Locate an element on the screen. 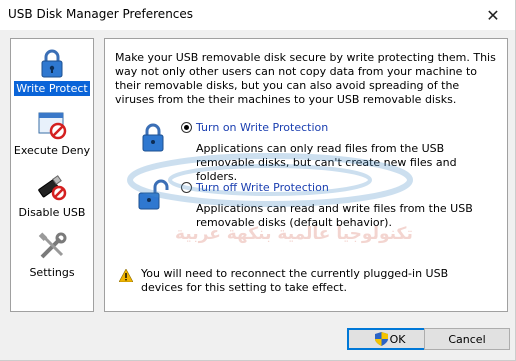 The width and height of the screenshot is (516, 361). sidebar-item-disable-usb: Disable USB is located at coordinates (52, 195).